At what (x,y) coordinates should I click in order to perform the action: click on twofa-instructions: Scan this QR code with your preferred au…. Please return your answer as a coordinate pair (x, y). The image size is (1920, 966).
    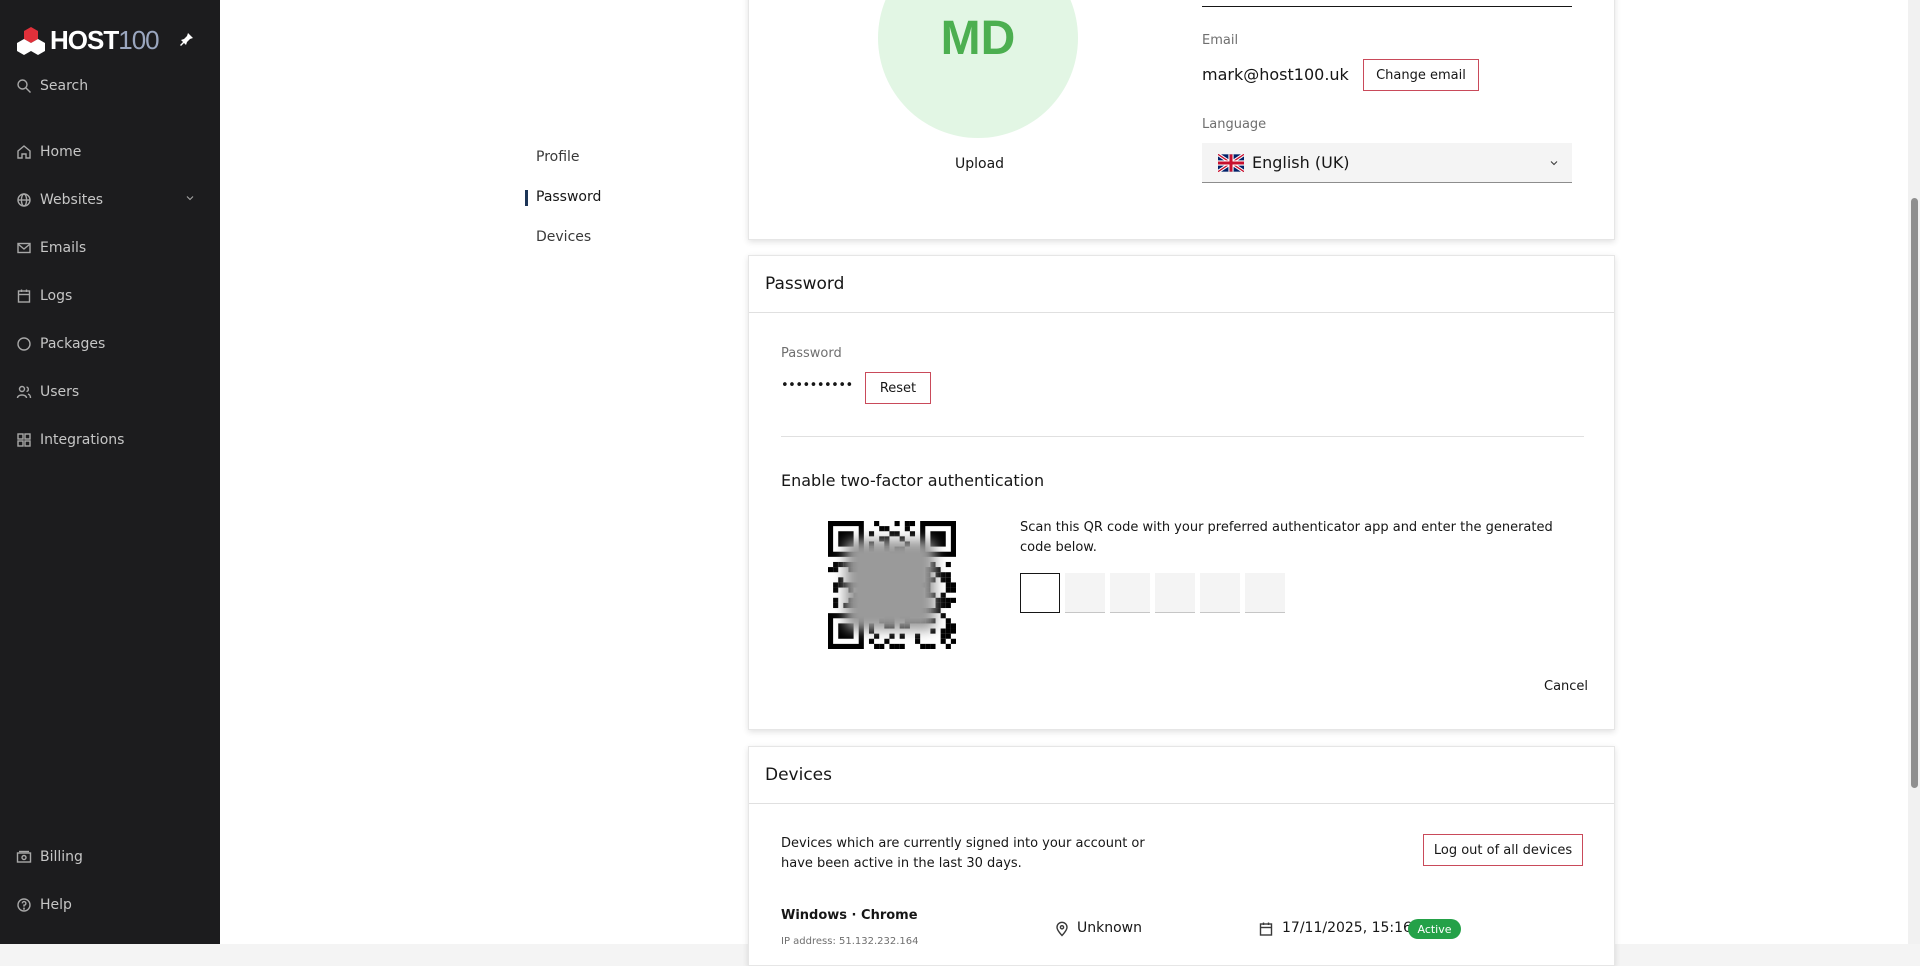
    Looking at the image, I should click on (1286, 537).